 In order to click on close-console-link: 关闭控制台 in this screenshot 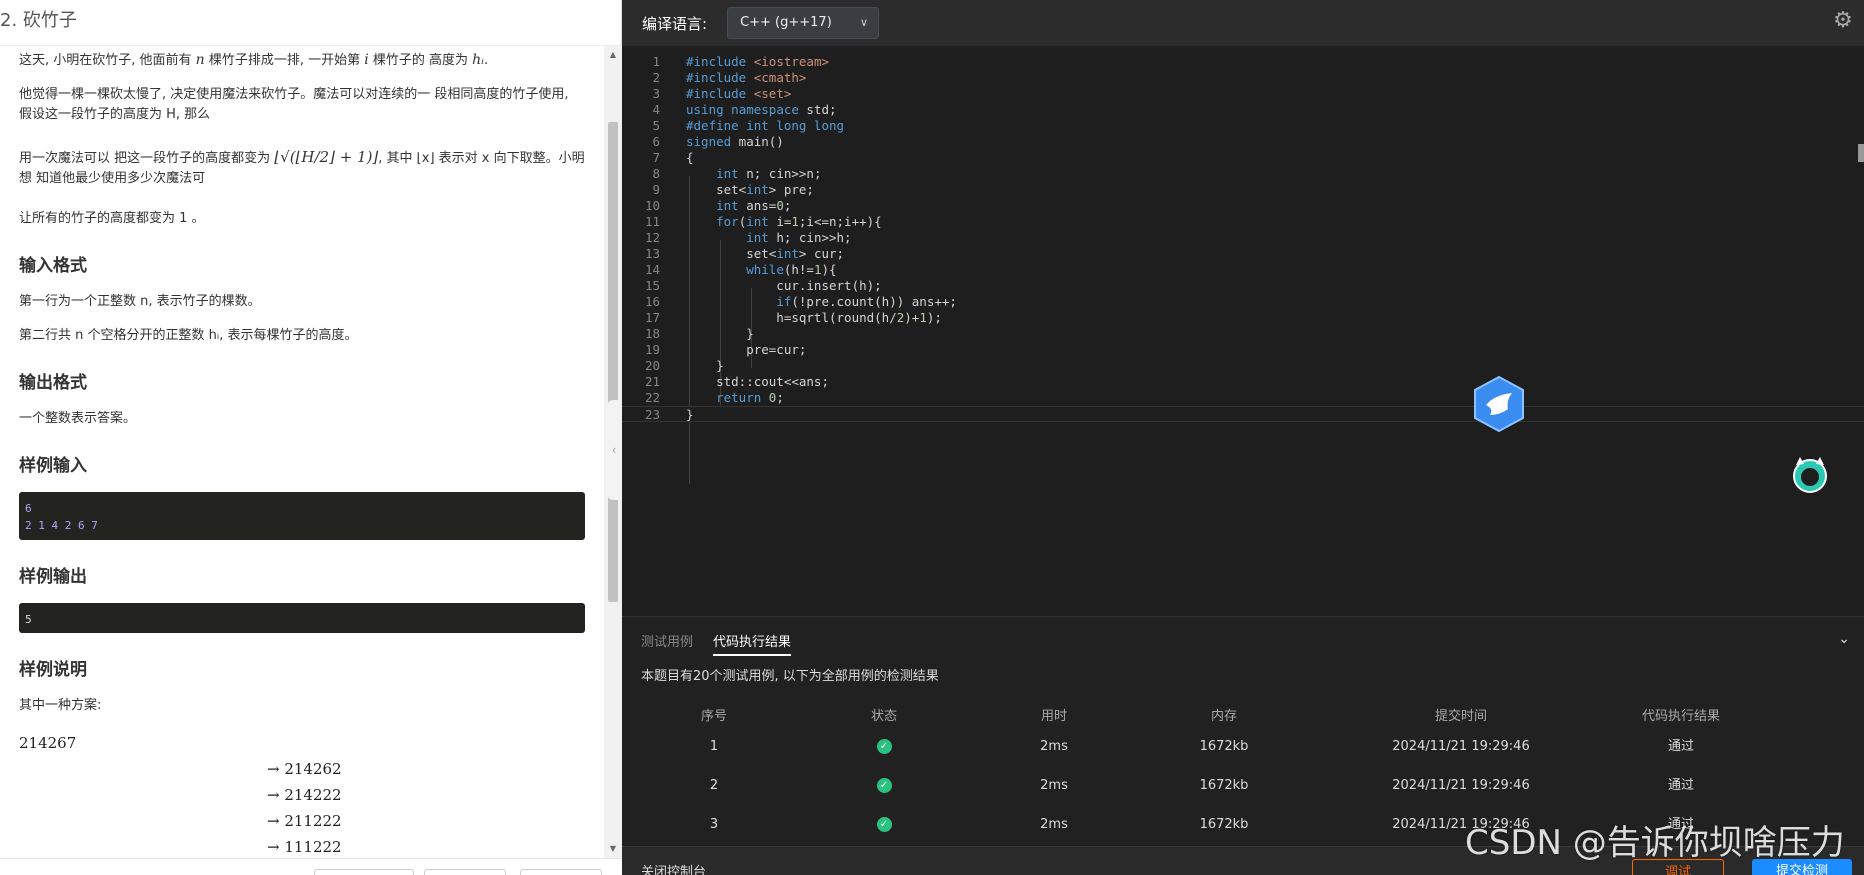, I will do `click(673, 868)`.